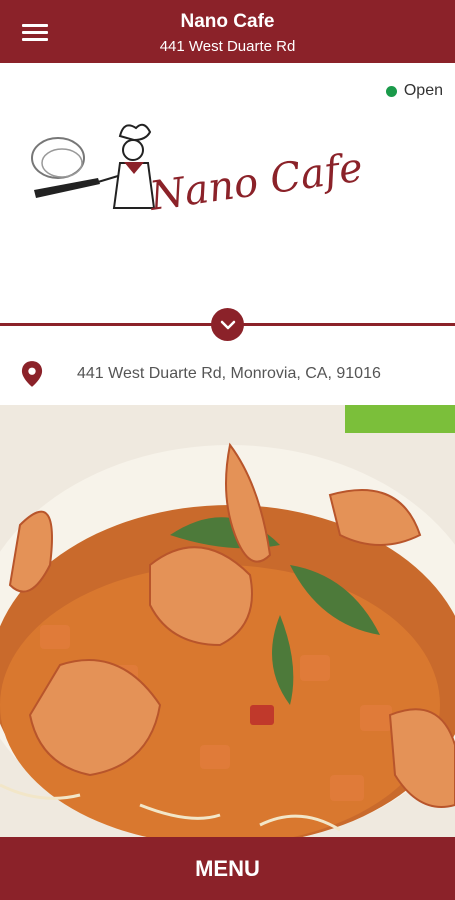 The height and width of the screenshot is (900, 455). Describe the element at coordinates (256, 181) in the screenshot. I see `logo-text: Nano Cafe` at that location.